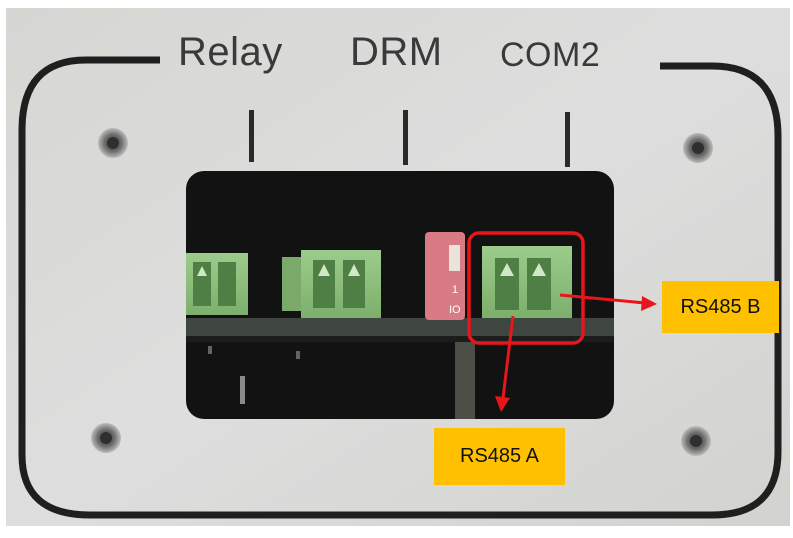 The height and width of the screenshot is (538, 793). What do you see at coordinates (217, 284) in the screenshot?
I see `relay-terminal-block` at bounding box center [217, 284].